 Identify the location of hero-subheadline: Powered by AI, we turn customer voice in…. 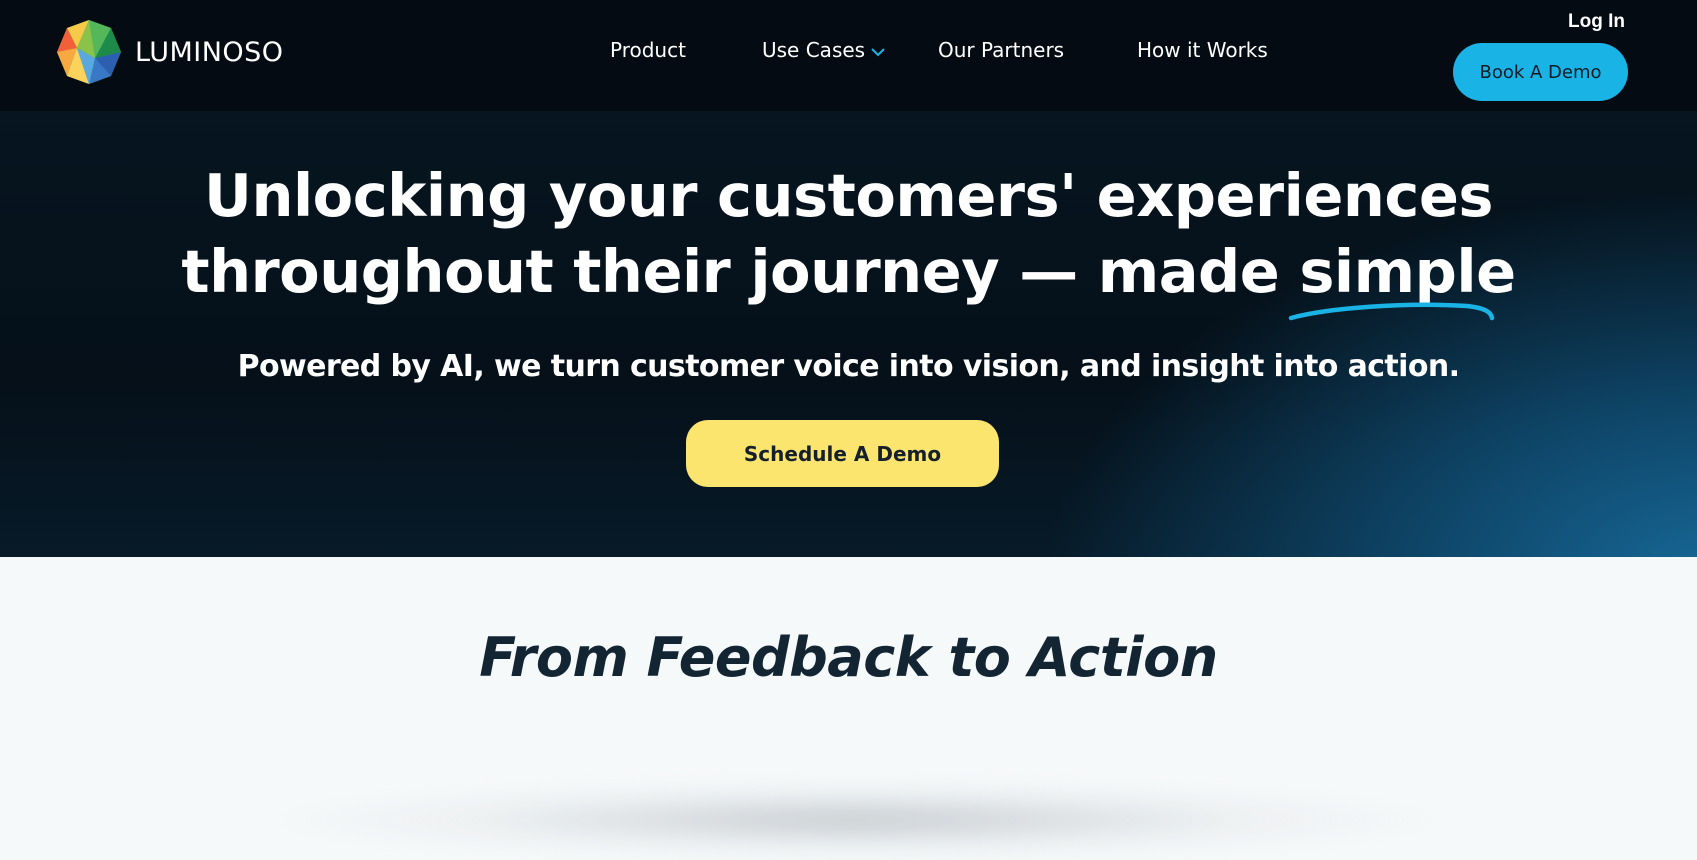
(848, 366).